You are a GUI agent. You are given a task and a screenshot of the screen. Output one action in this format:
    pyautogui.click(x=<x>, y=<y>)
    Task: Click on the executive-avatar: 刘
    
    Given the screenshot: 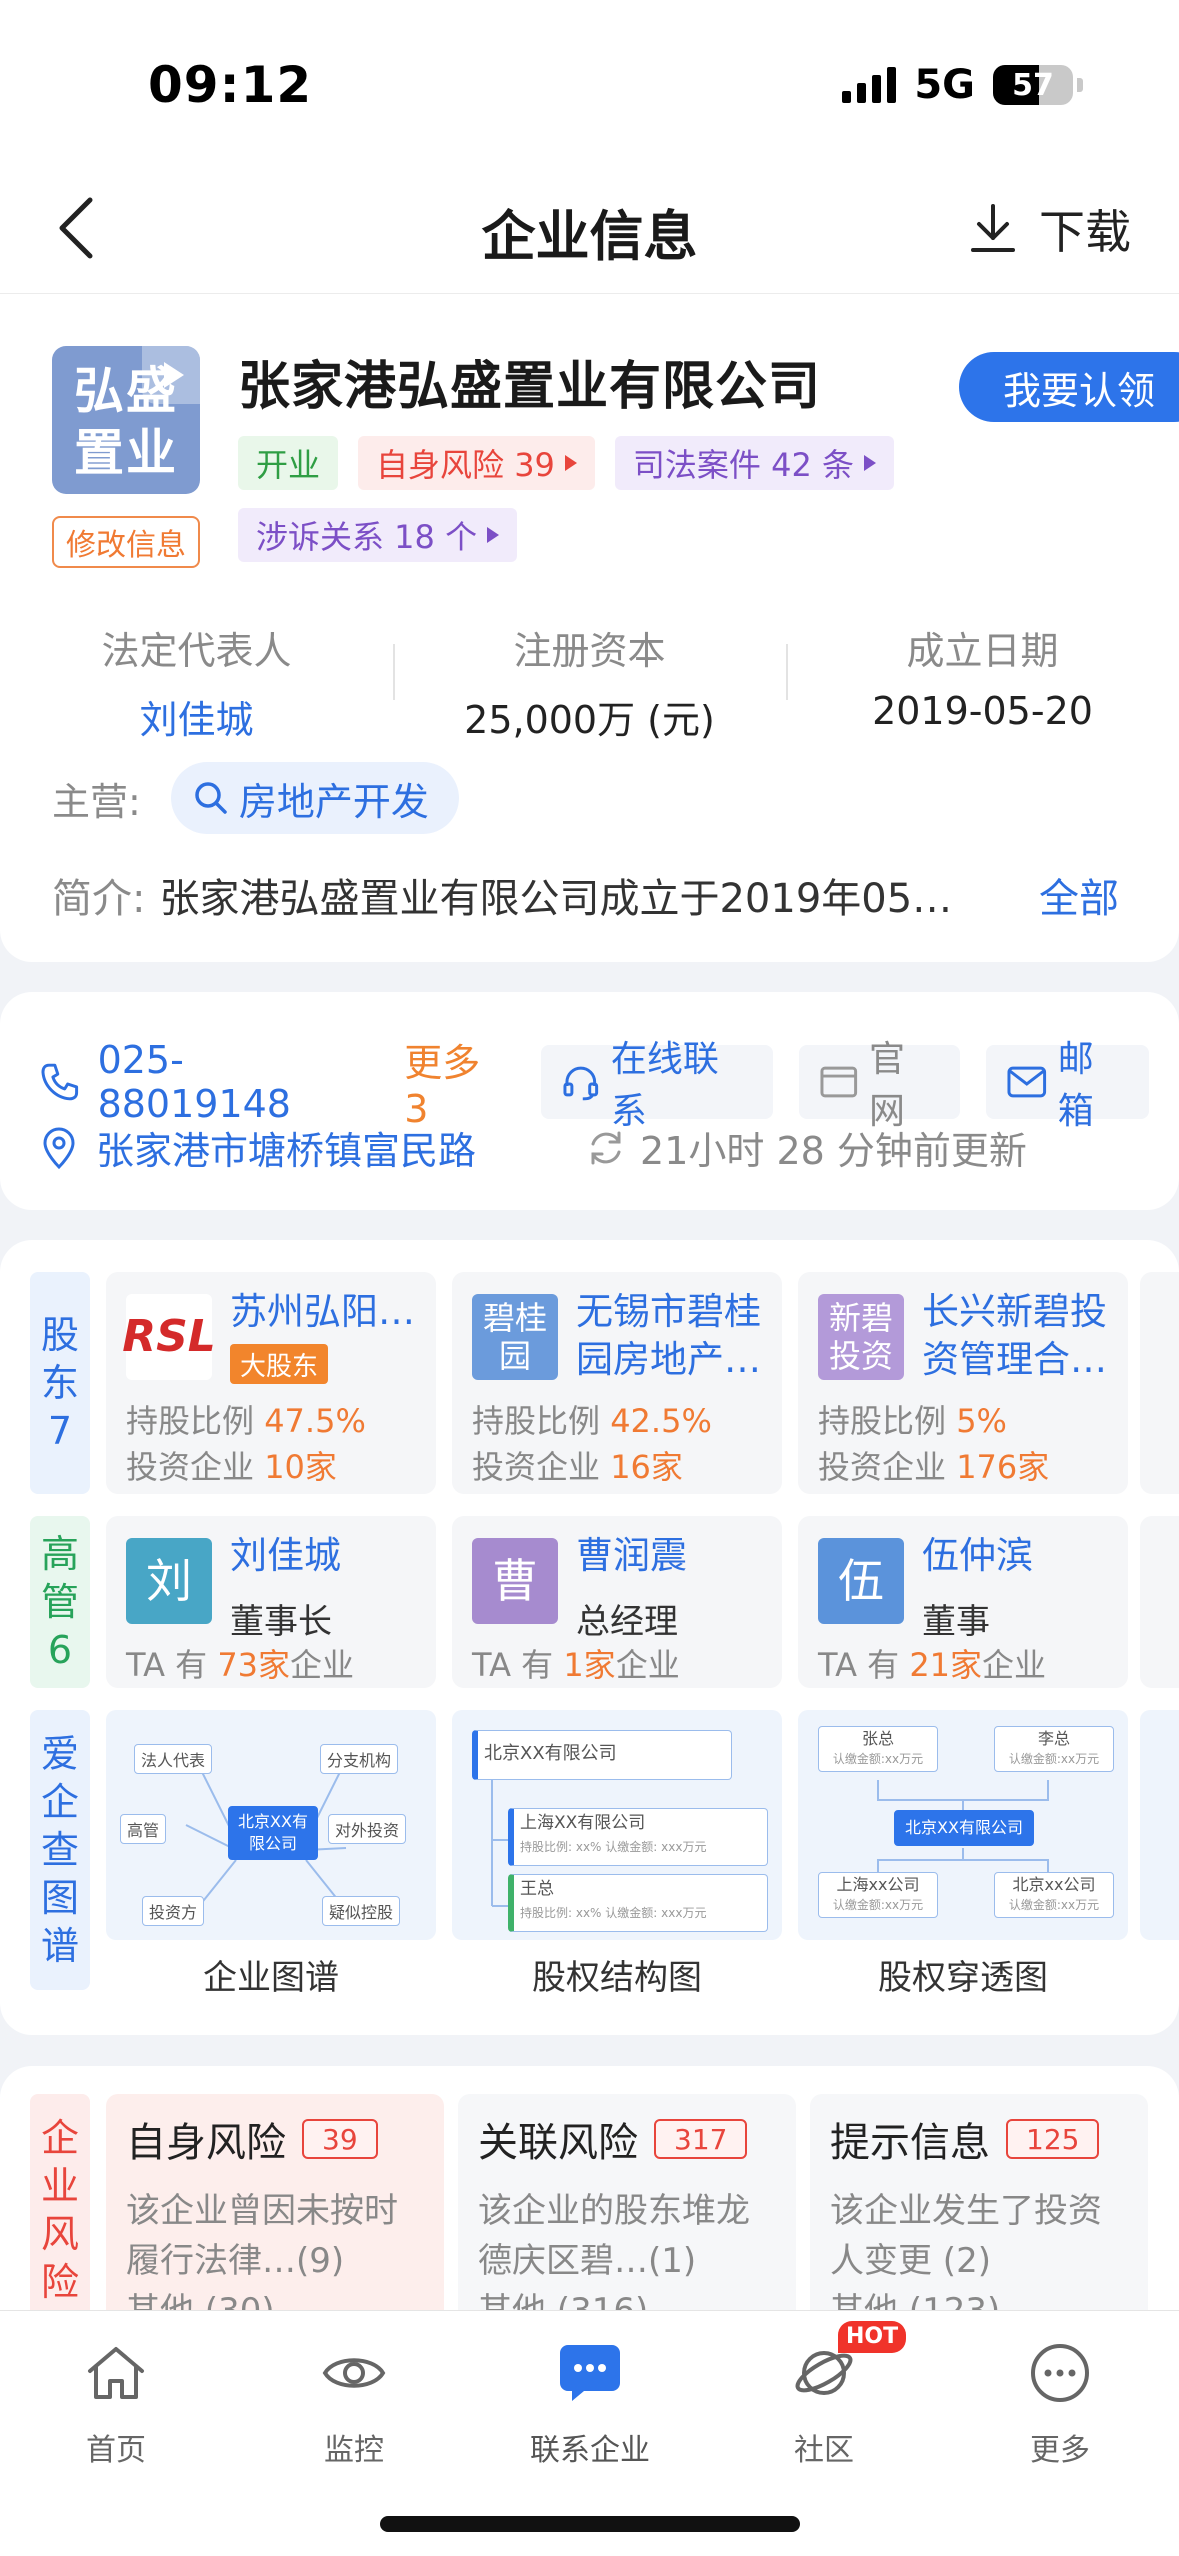 What is the action you would take?
    pyautogui.click(x=169, y=1581)
    